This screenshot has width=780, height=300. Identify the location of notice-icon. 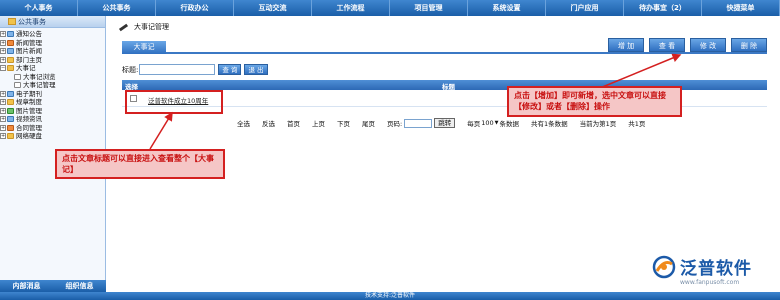
(10, 34).